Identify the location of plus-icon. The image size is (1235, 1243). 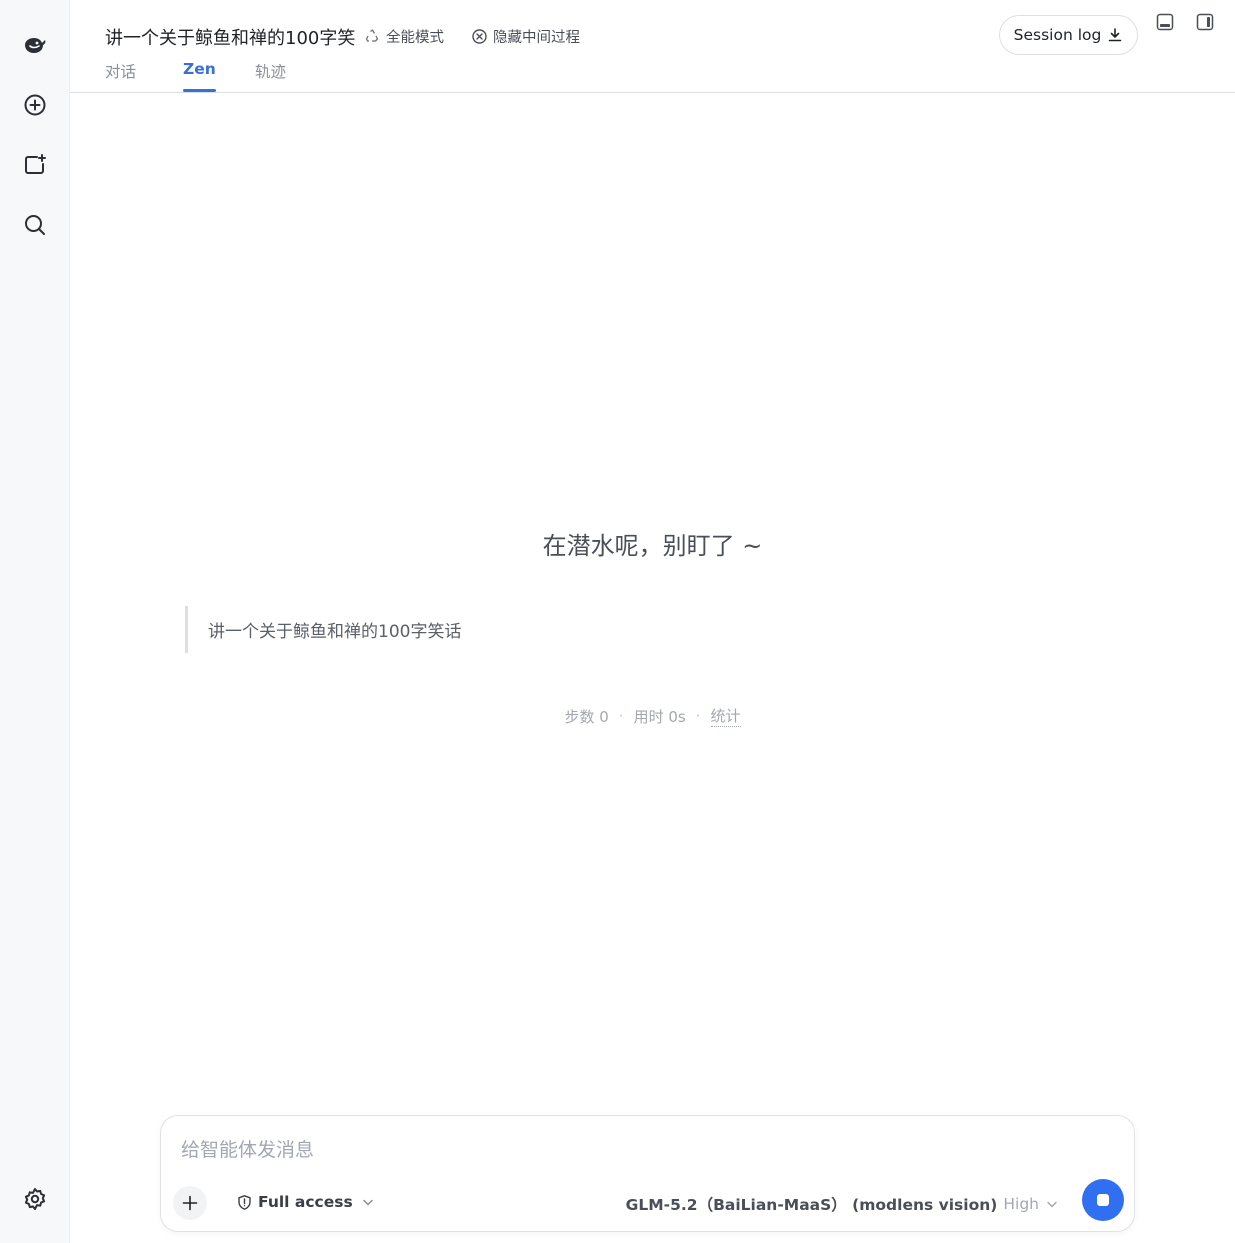
(190, 1203).